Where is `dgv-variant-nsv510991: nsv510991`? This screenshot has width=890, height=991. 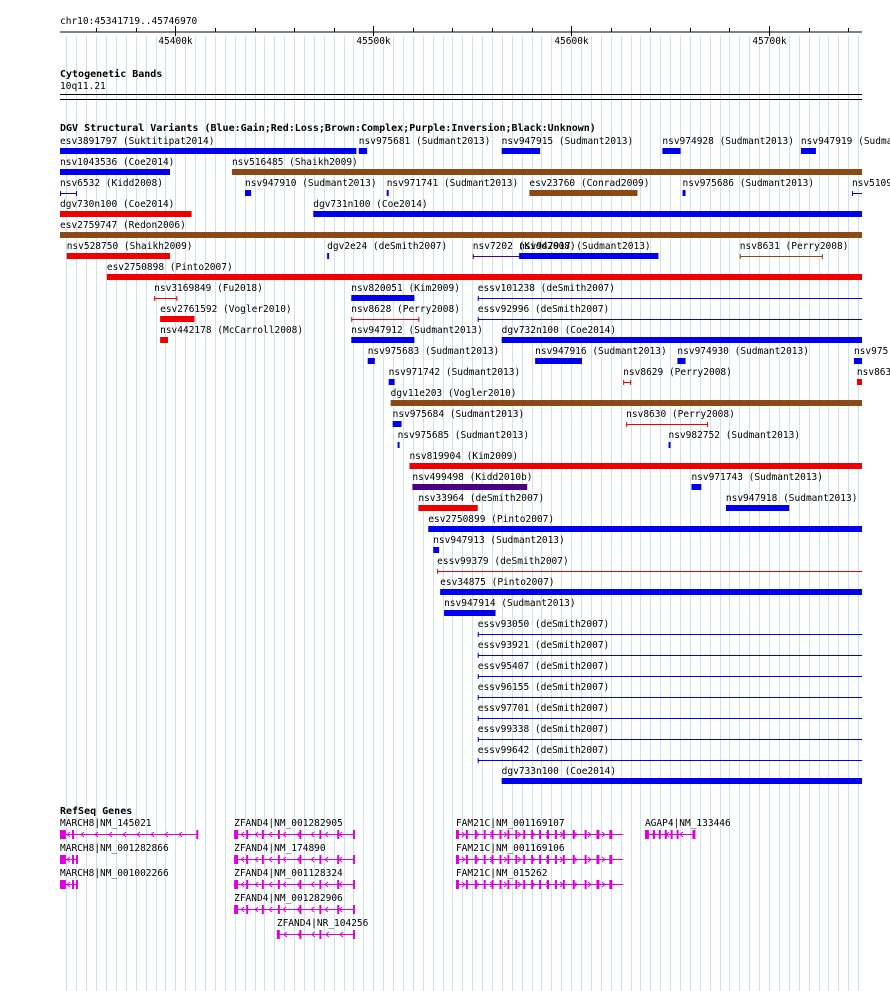 dgv-variant-nsv510991: nsv510991 is located at coordinates (870, 187).